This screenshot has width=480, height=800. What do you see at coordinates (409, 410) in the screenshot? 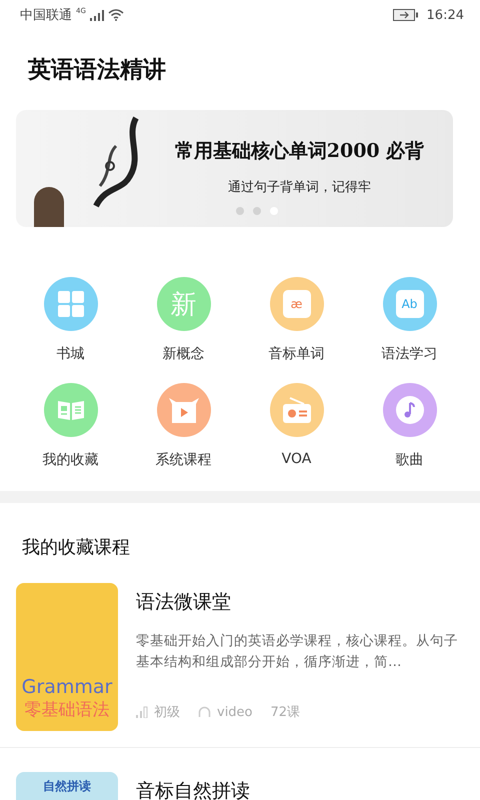
I see `music-disc-icon` at bounding box center [409, 410].